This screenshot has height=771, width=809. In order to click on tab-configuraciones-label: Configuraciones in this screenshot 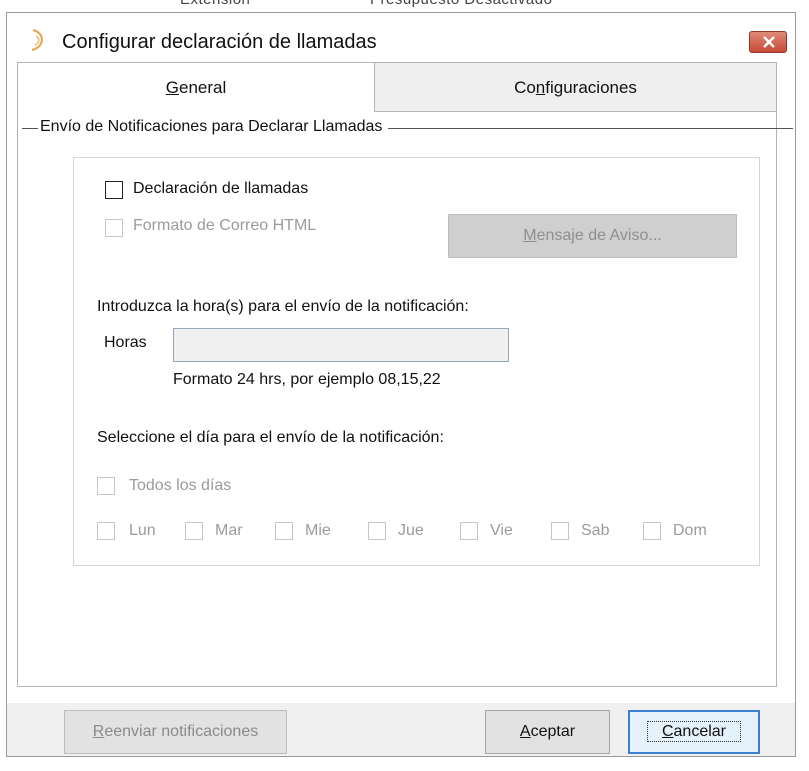, I will do `click(575, 87)`.